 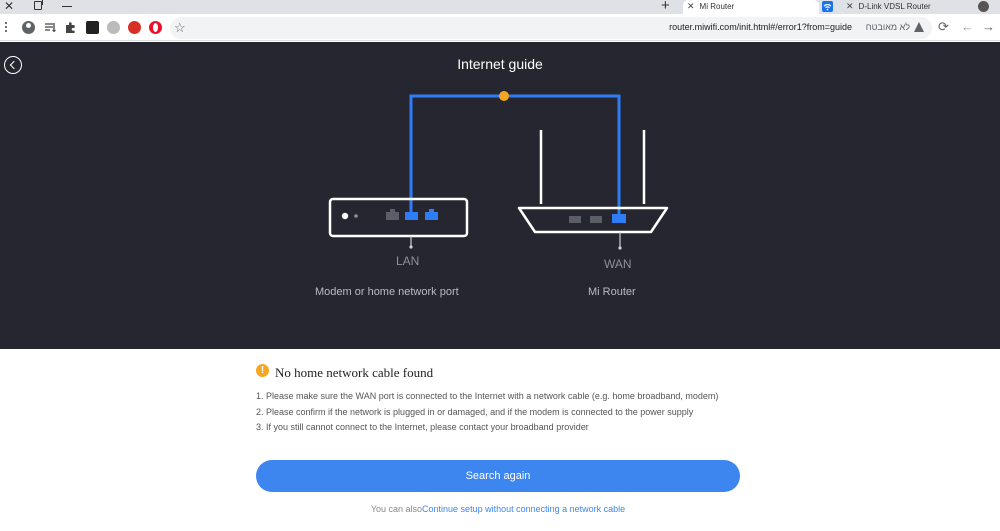 I want to click on restore-window-icon, so click(x=38, y=5).